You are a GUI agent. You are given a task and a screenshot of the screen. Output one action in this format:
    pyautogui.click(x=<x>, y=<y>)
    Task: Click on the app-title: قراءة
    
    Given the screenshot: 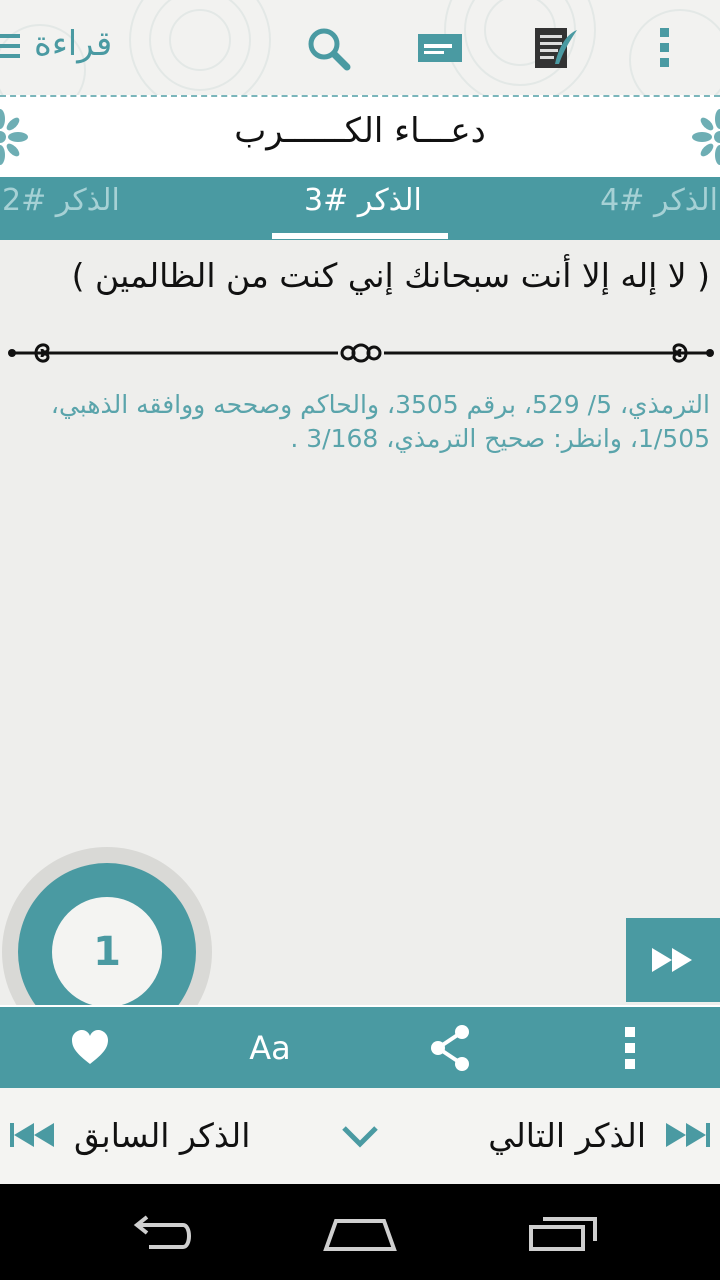 What is the action you would take?
    pyautogui.click(x=73, y=44)
    